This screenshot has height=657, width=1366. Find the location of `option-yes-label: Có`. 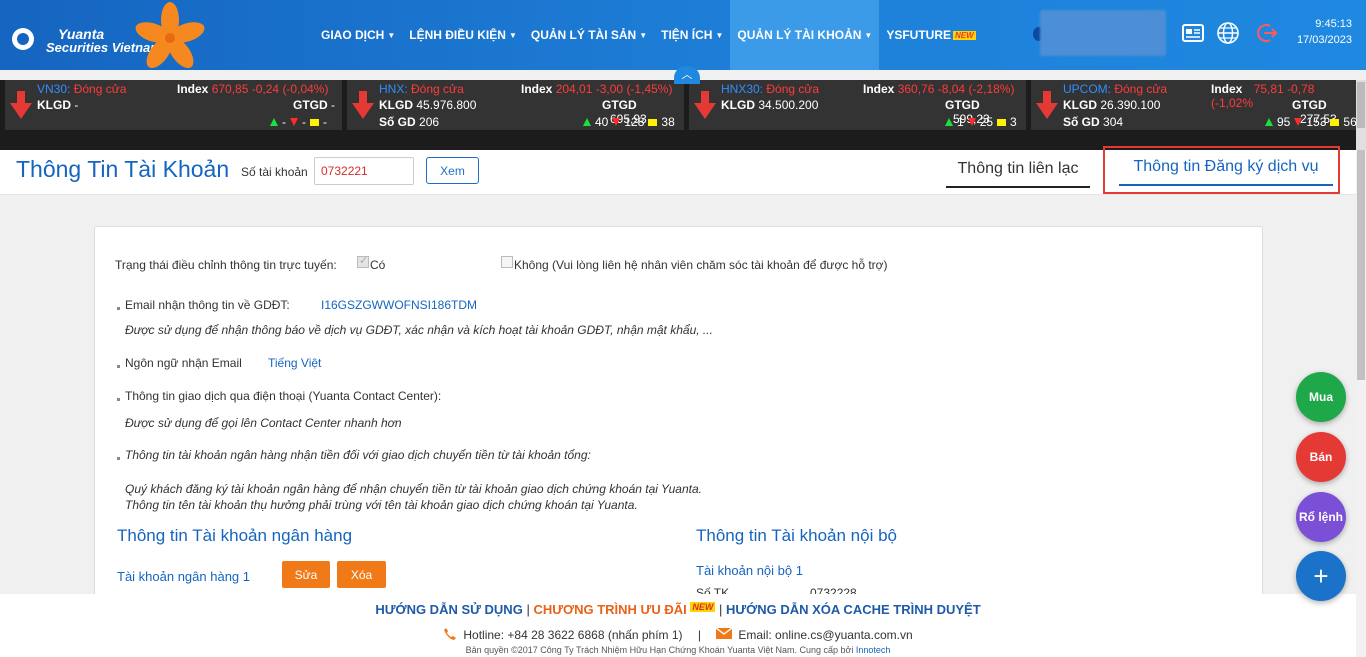

option-yes-label: Có is located at coordinates (378, 265).